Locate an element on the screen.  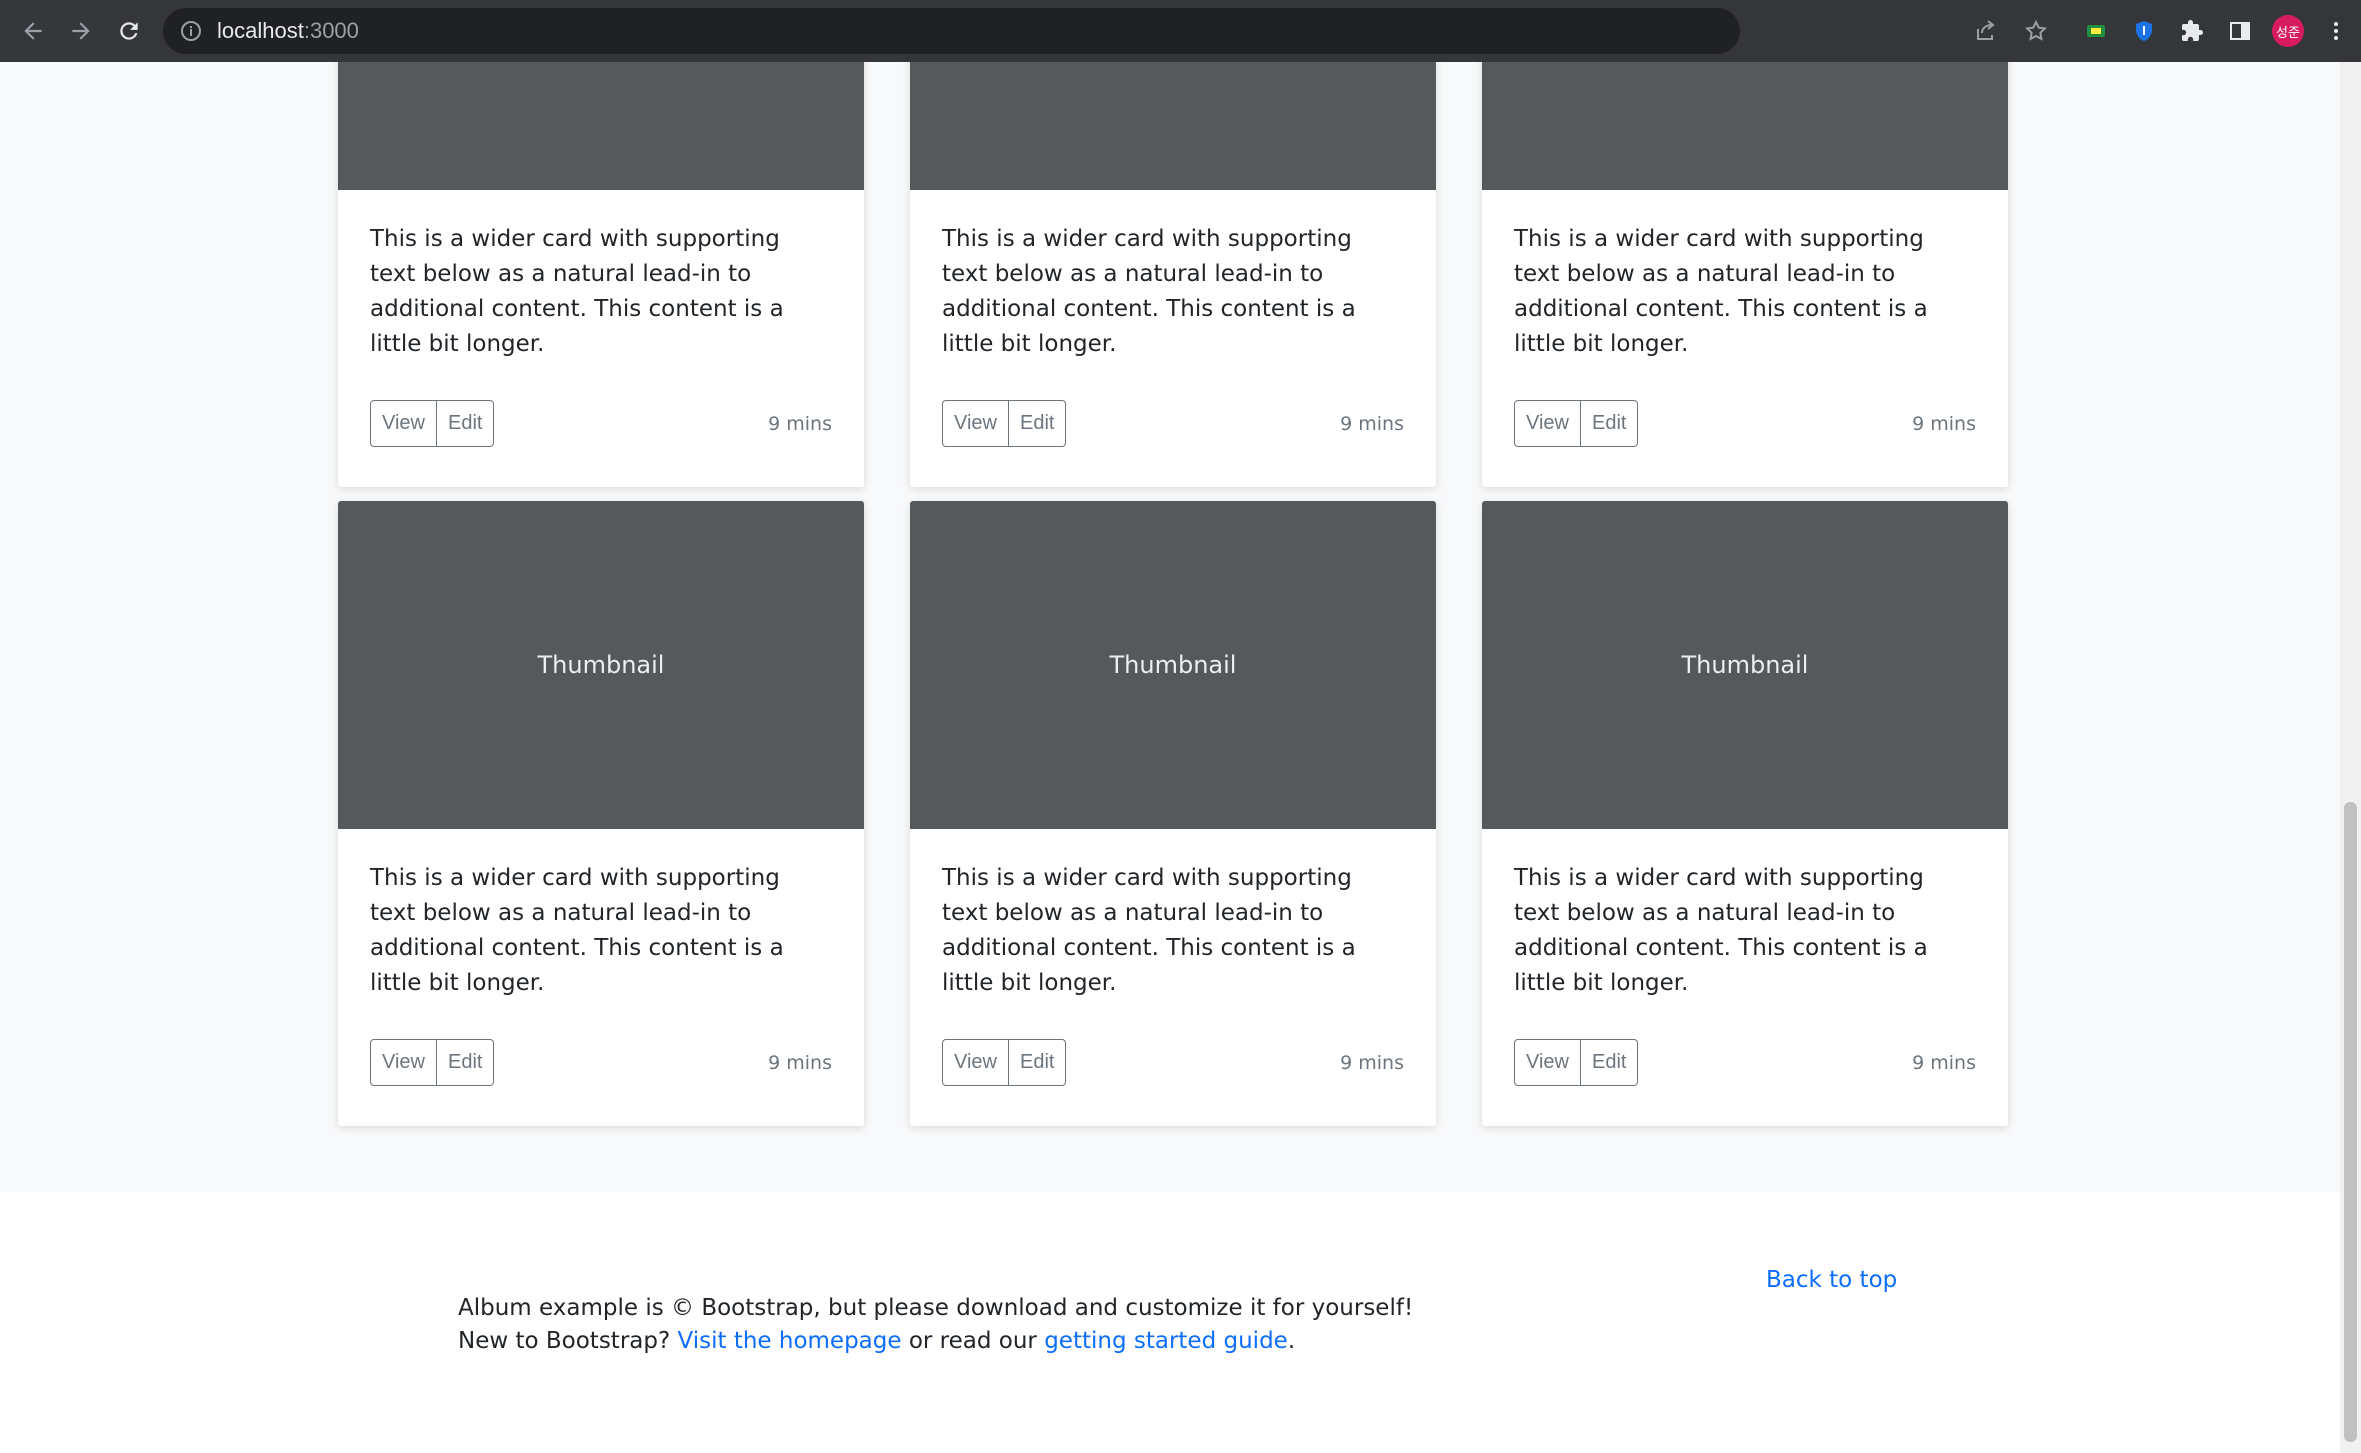
side-panel-icon is located at coordinates (2240, 31).